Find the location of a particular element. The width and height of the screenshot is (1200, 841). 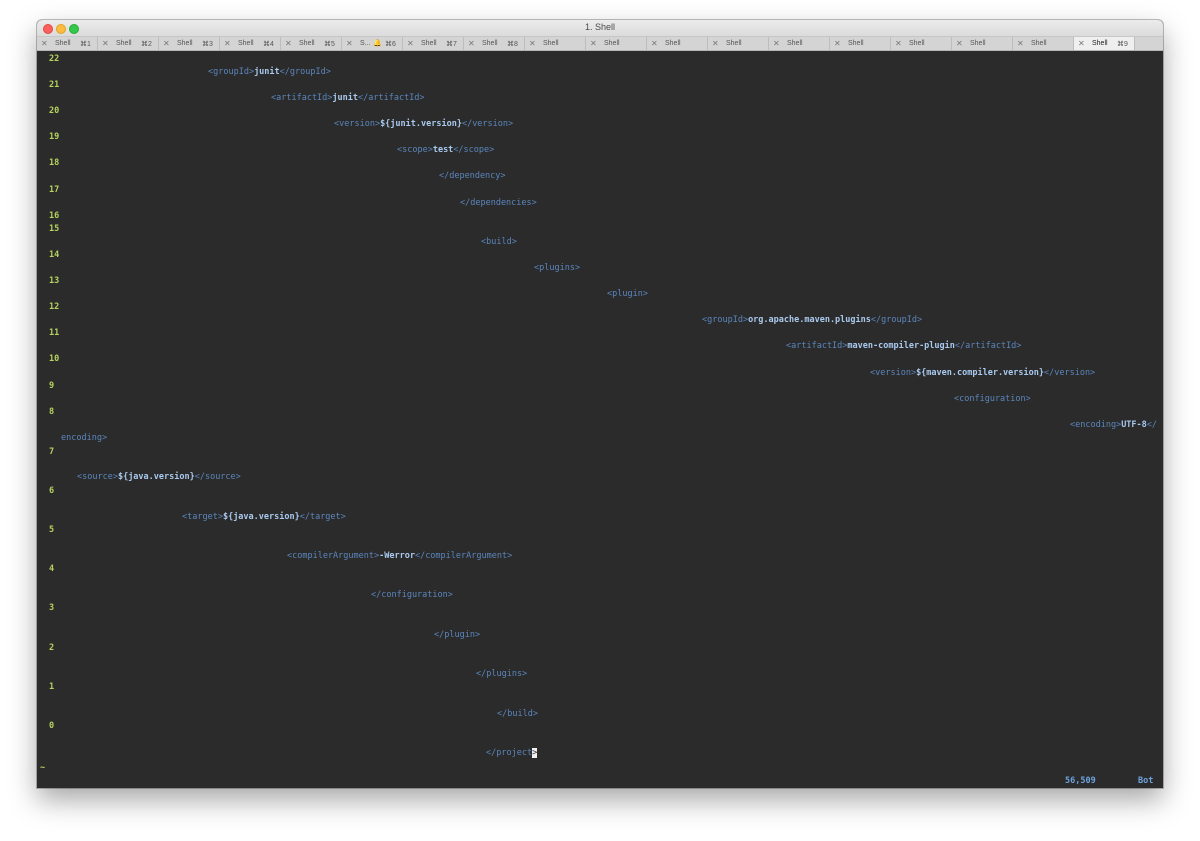

line-number: 13 is located at coordinates (54, 281).